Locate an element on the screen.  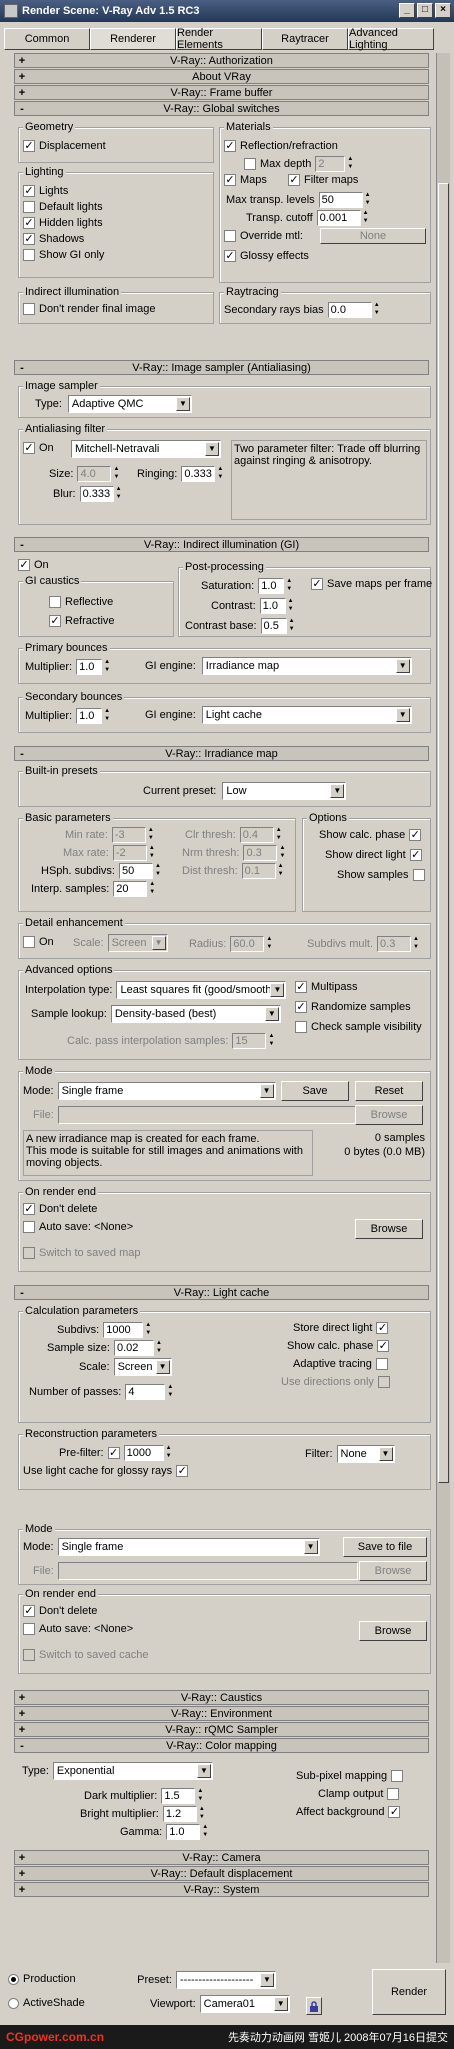
scroll-thumb is located at coordinates (443, 833).